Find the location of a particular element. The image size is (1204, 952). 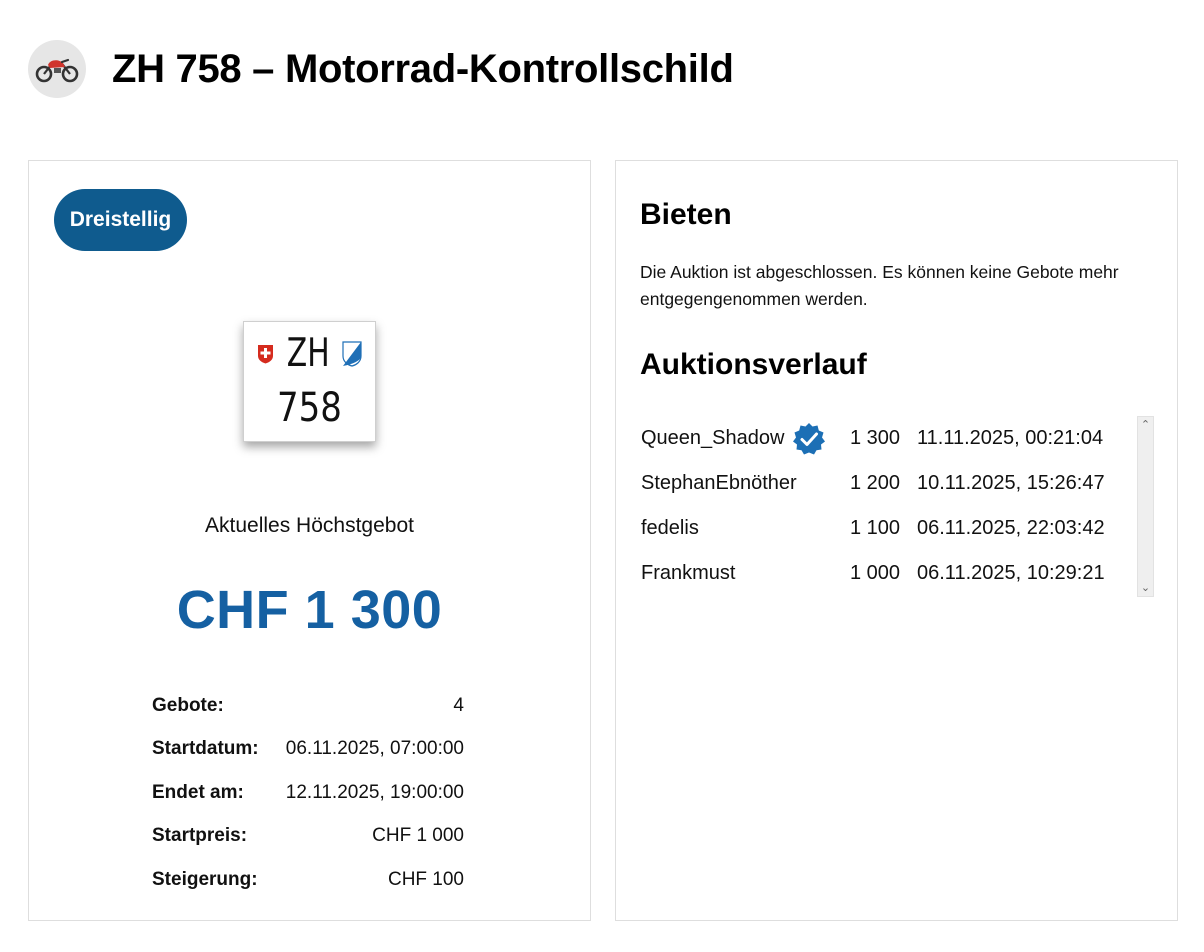

detail-label: Steigerung: is located at coordinates (205, 879).